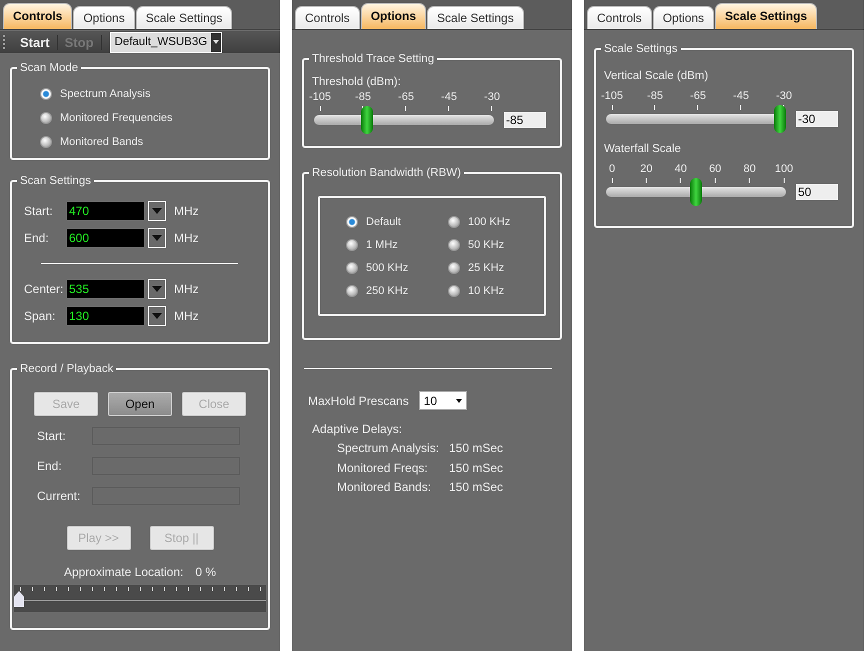 The image size is (866, 651). I want to click on location-label: Approximate Location:, so click(124, 572).